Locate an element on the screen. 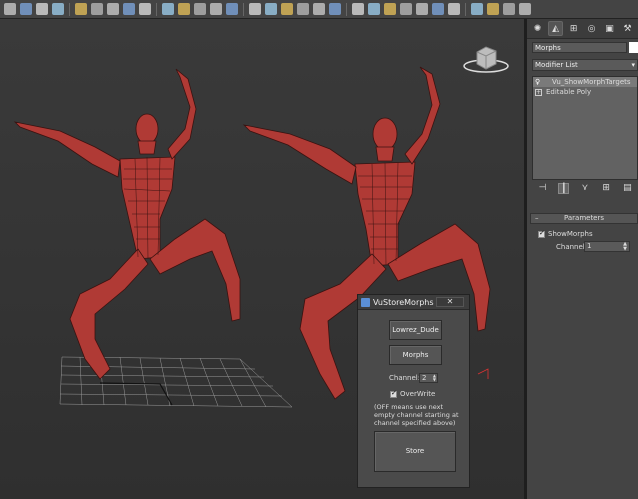 The height and width of the screenshot is (499, 638). render-icon is located at coordinates (374, 9).